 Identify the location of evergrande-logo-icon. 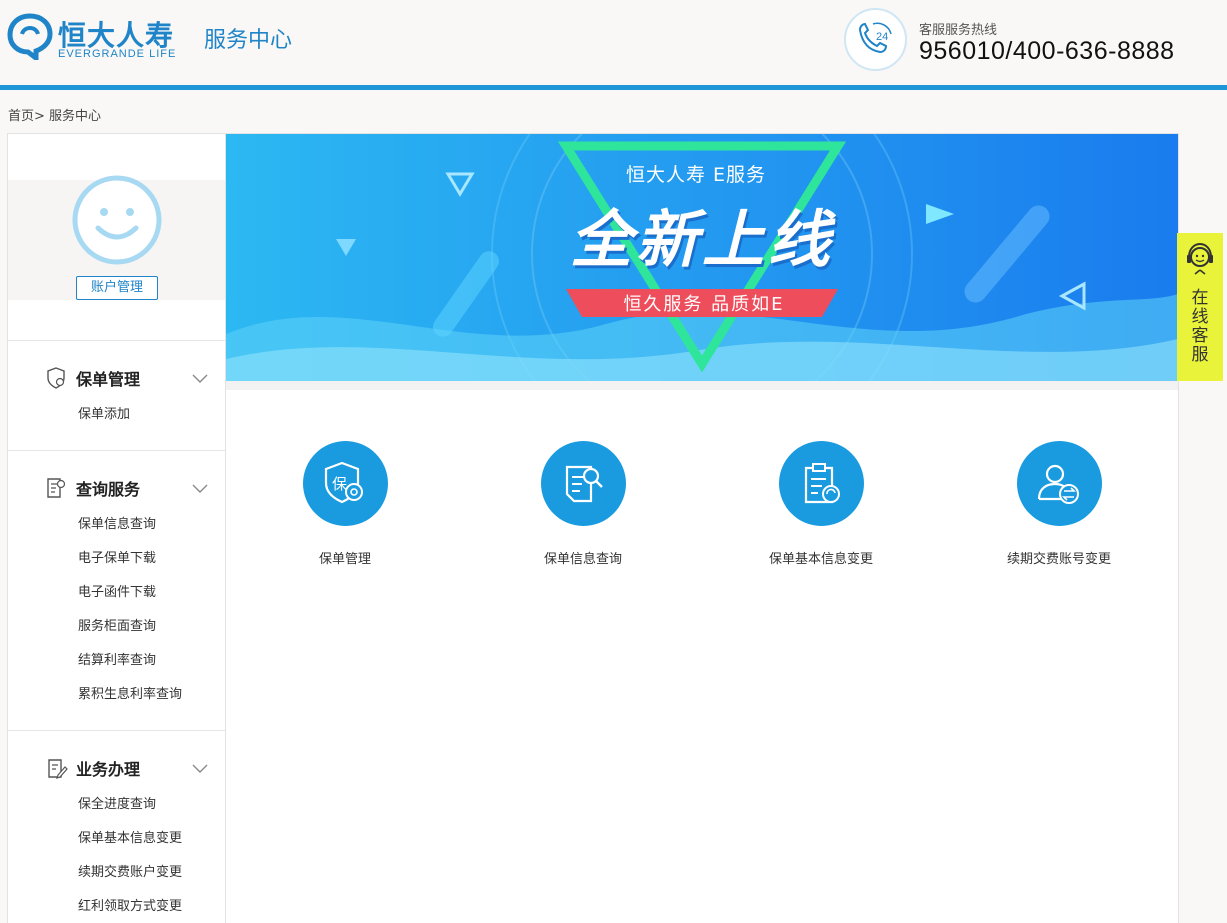
(30, 36).